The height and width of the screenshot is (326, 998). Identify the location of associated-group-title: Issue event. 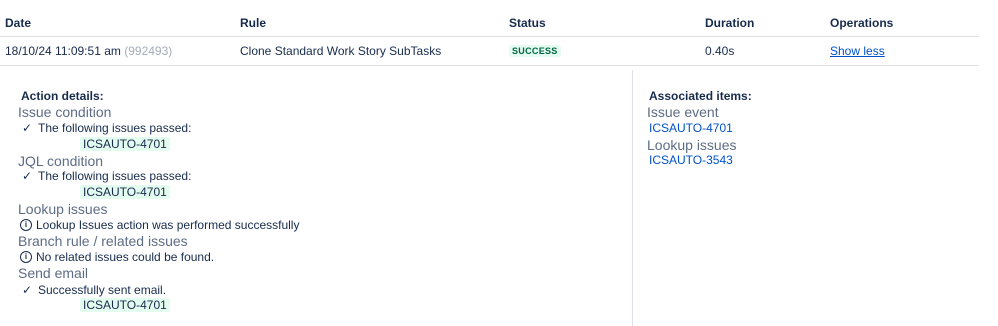
(683, 112).